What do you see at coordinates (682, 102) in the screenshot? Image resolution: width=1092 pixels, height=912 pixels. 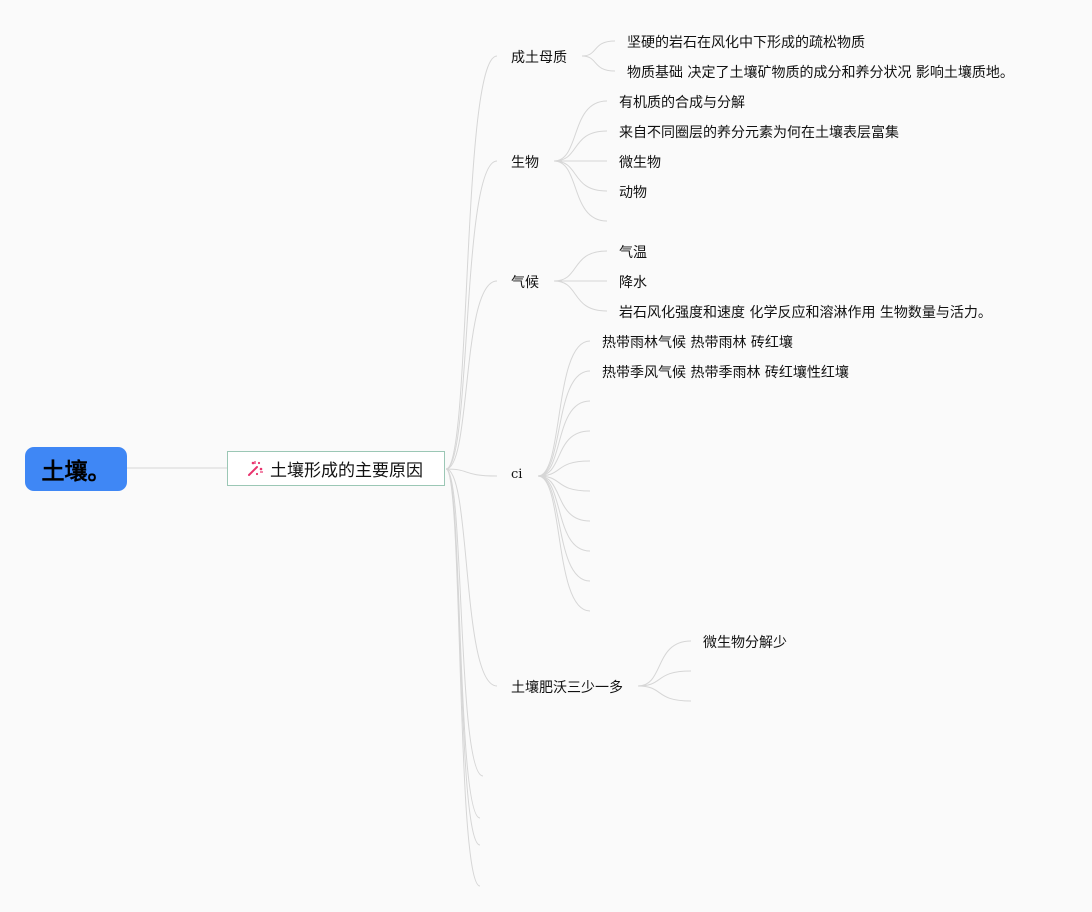 I see `leaf-node: 有机质的合成与分解` at bounding box center [682, 102].